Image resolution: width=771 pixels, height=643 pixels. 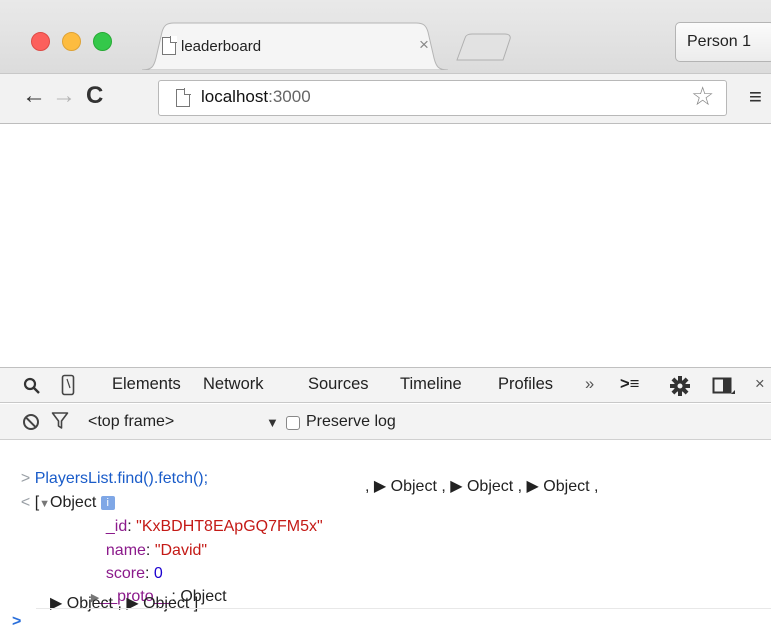 I want to click on close-window-button, so click(x=40, y=41).